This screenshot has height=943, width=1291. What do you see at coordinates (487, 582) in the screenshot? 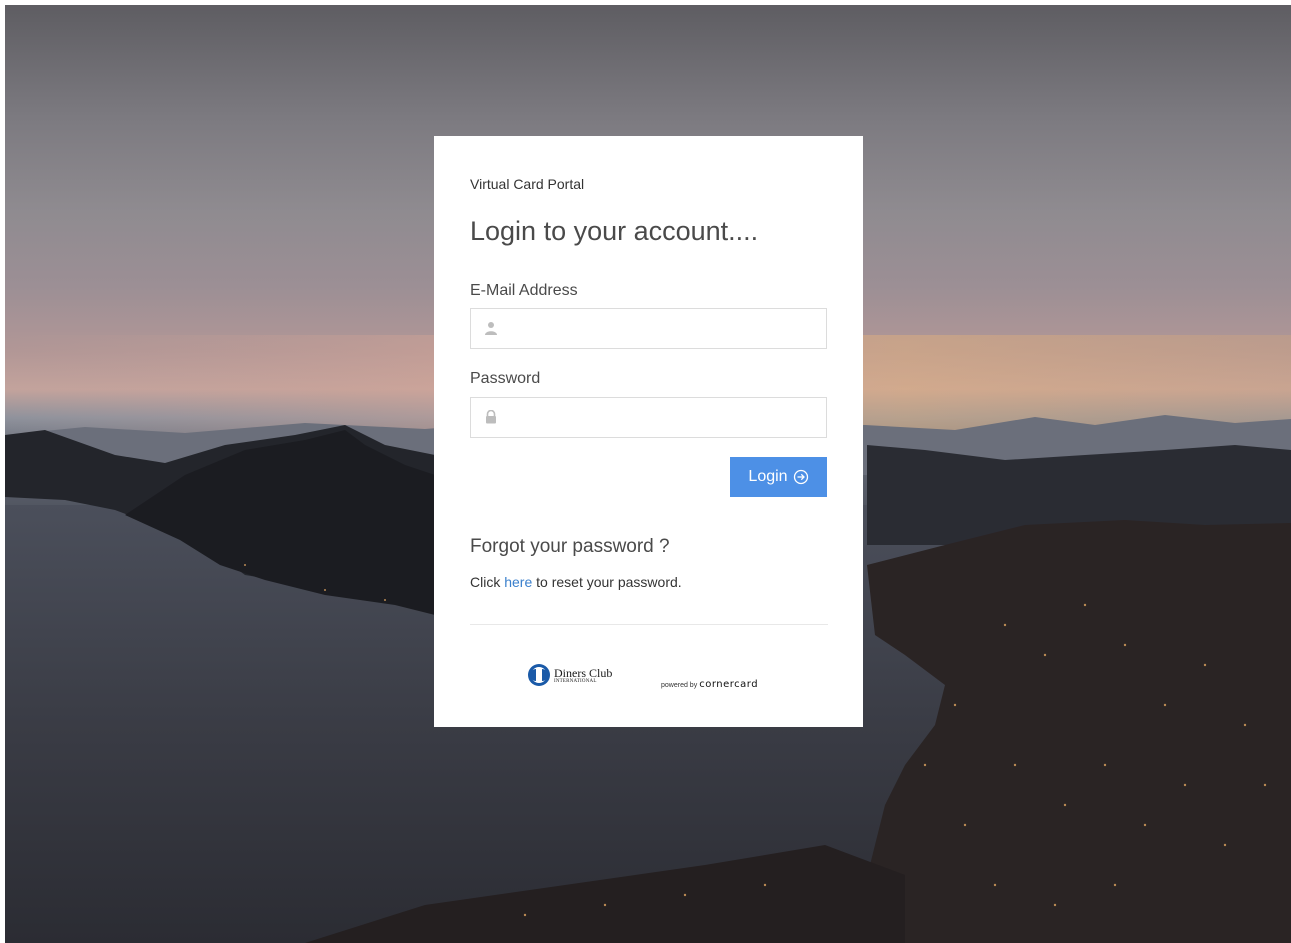
I see `reset-prefix: Click` at bounding box center [487, 582].